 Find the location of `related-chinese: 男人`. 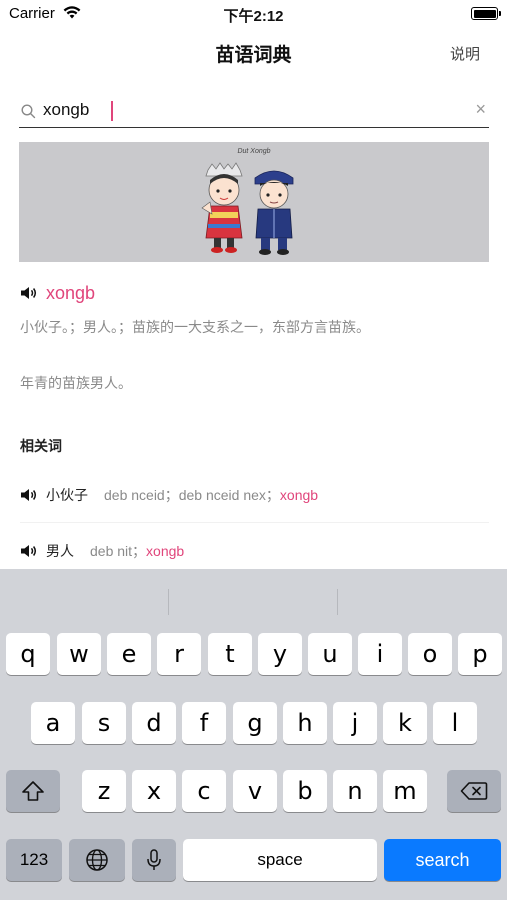

related-chinese: 男人 is located at coordinates (60, 551).